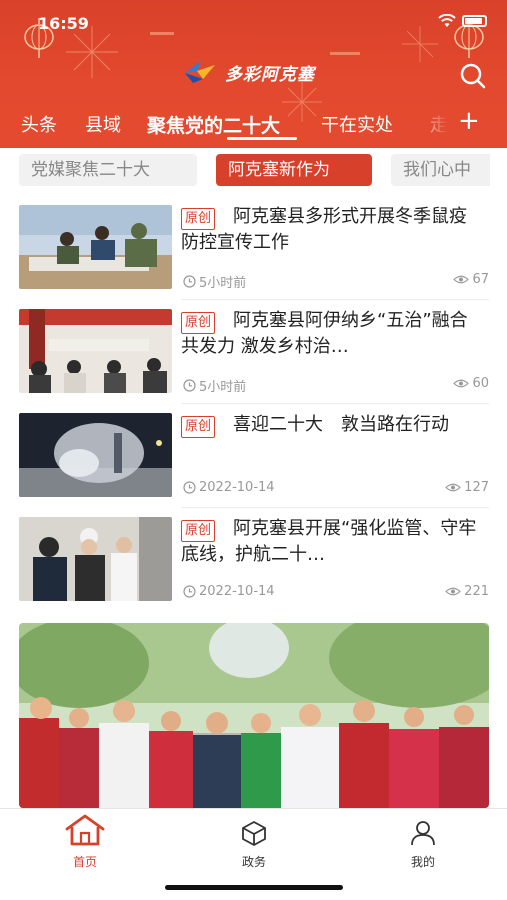 The image size is (507, 900). I want to click on channel-fade, so click(431, 125).